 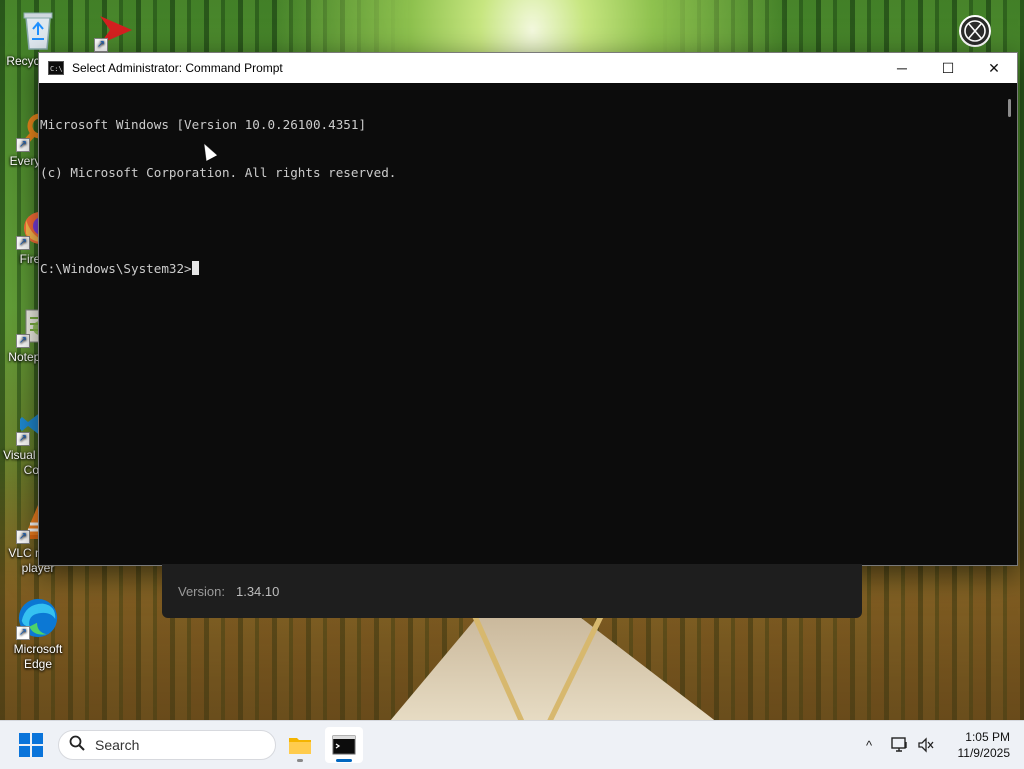 I want to click on wallpaper-rail-left, so click(x=497, y=667).